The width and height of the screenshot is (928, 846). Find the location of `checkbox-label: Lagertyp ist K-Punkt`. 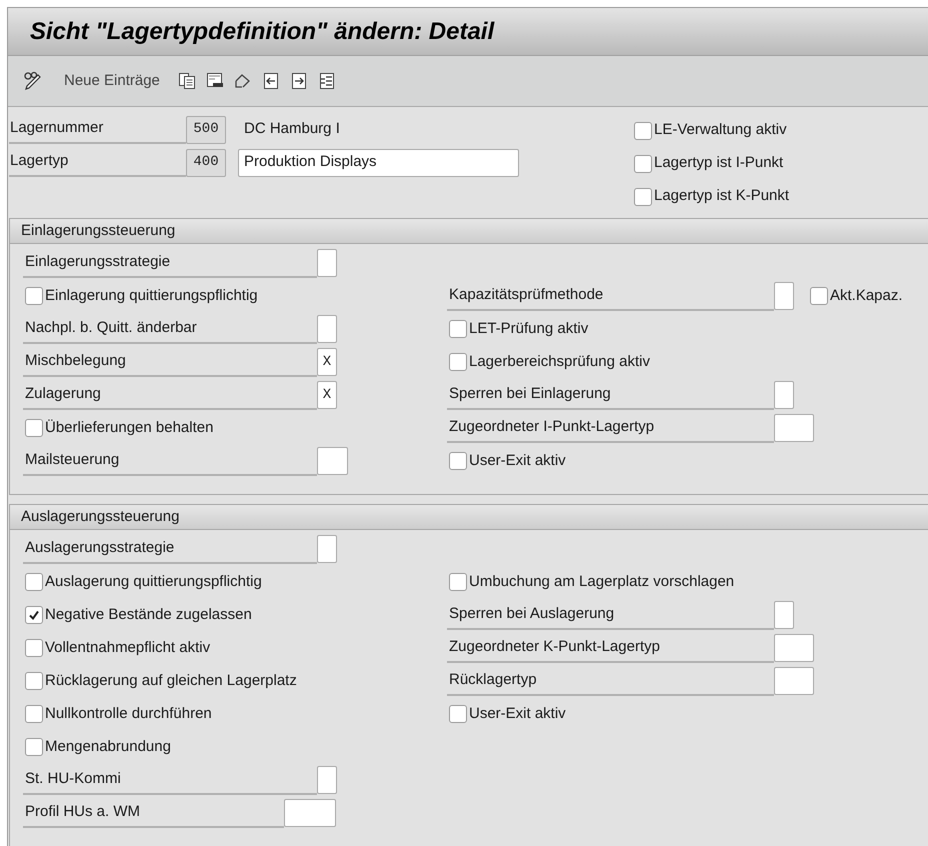

checkbox-label: Lagertyp ist K-Punkt is located at coordinates (722, 196).